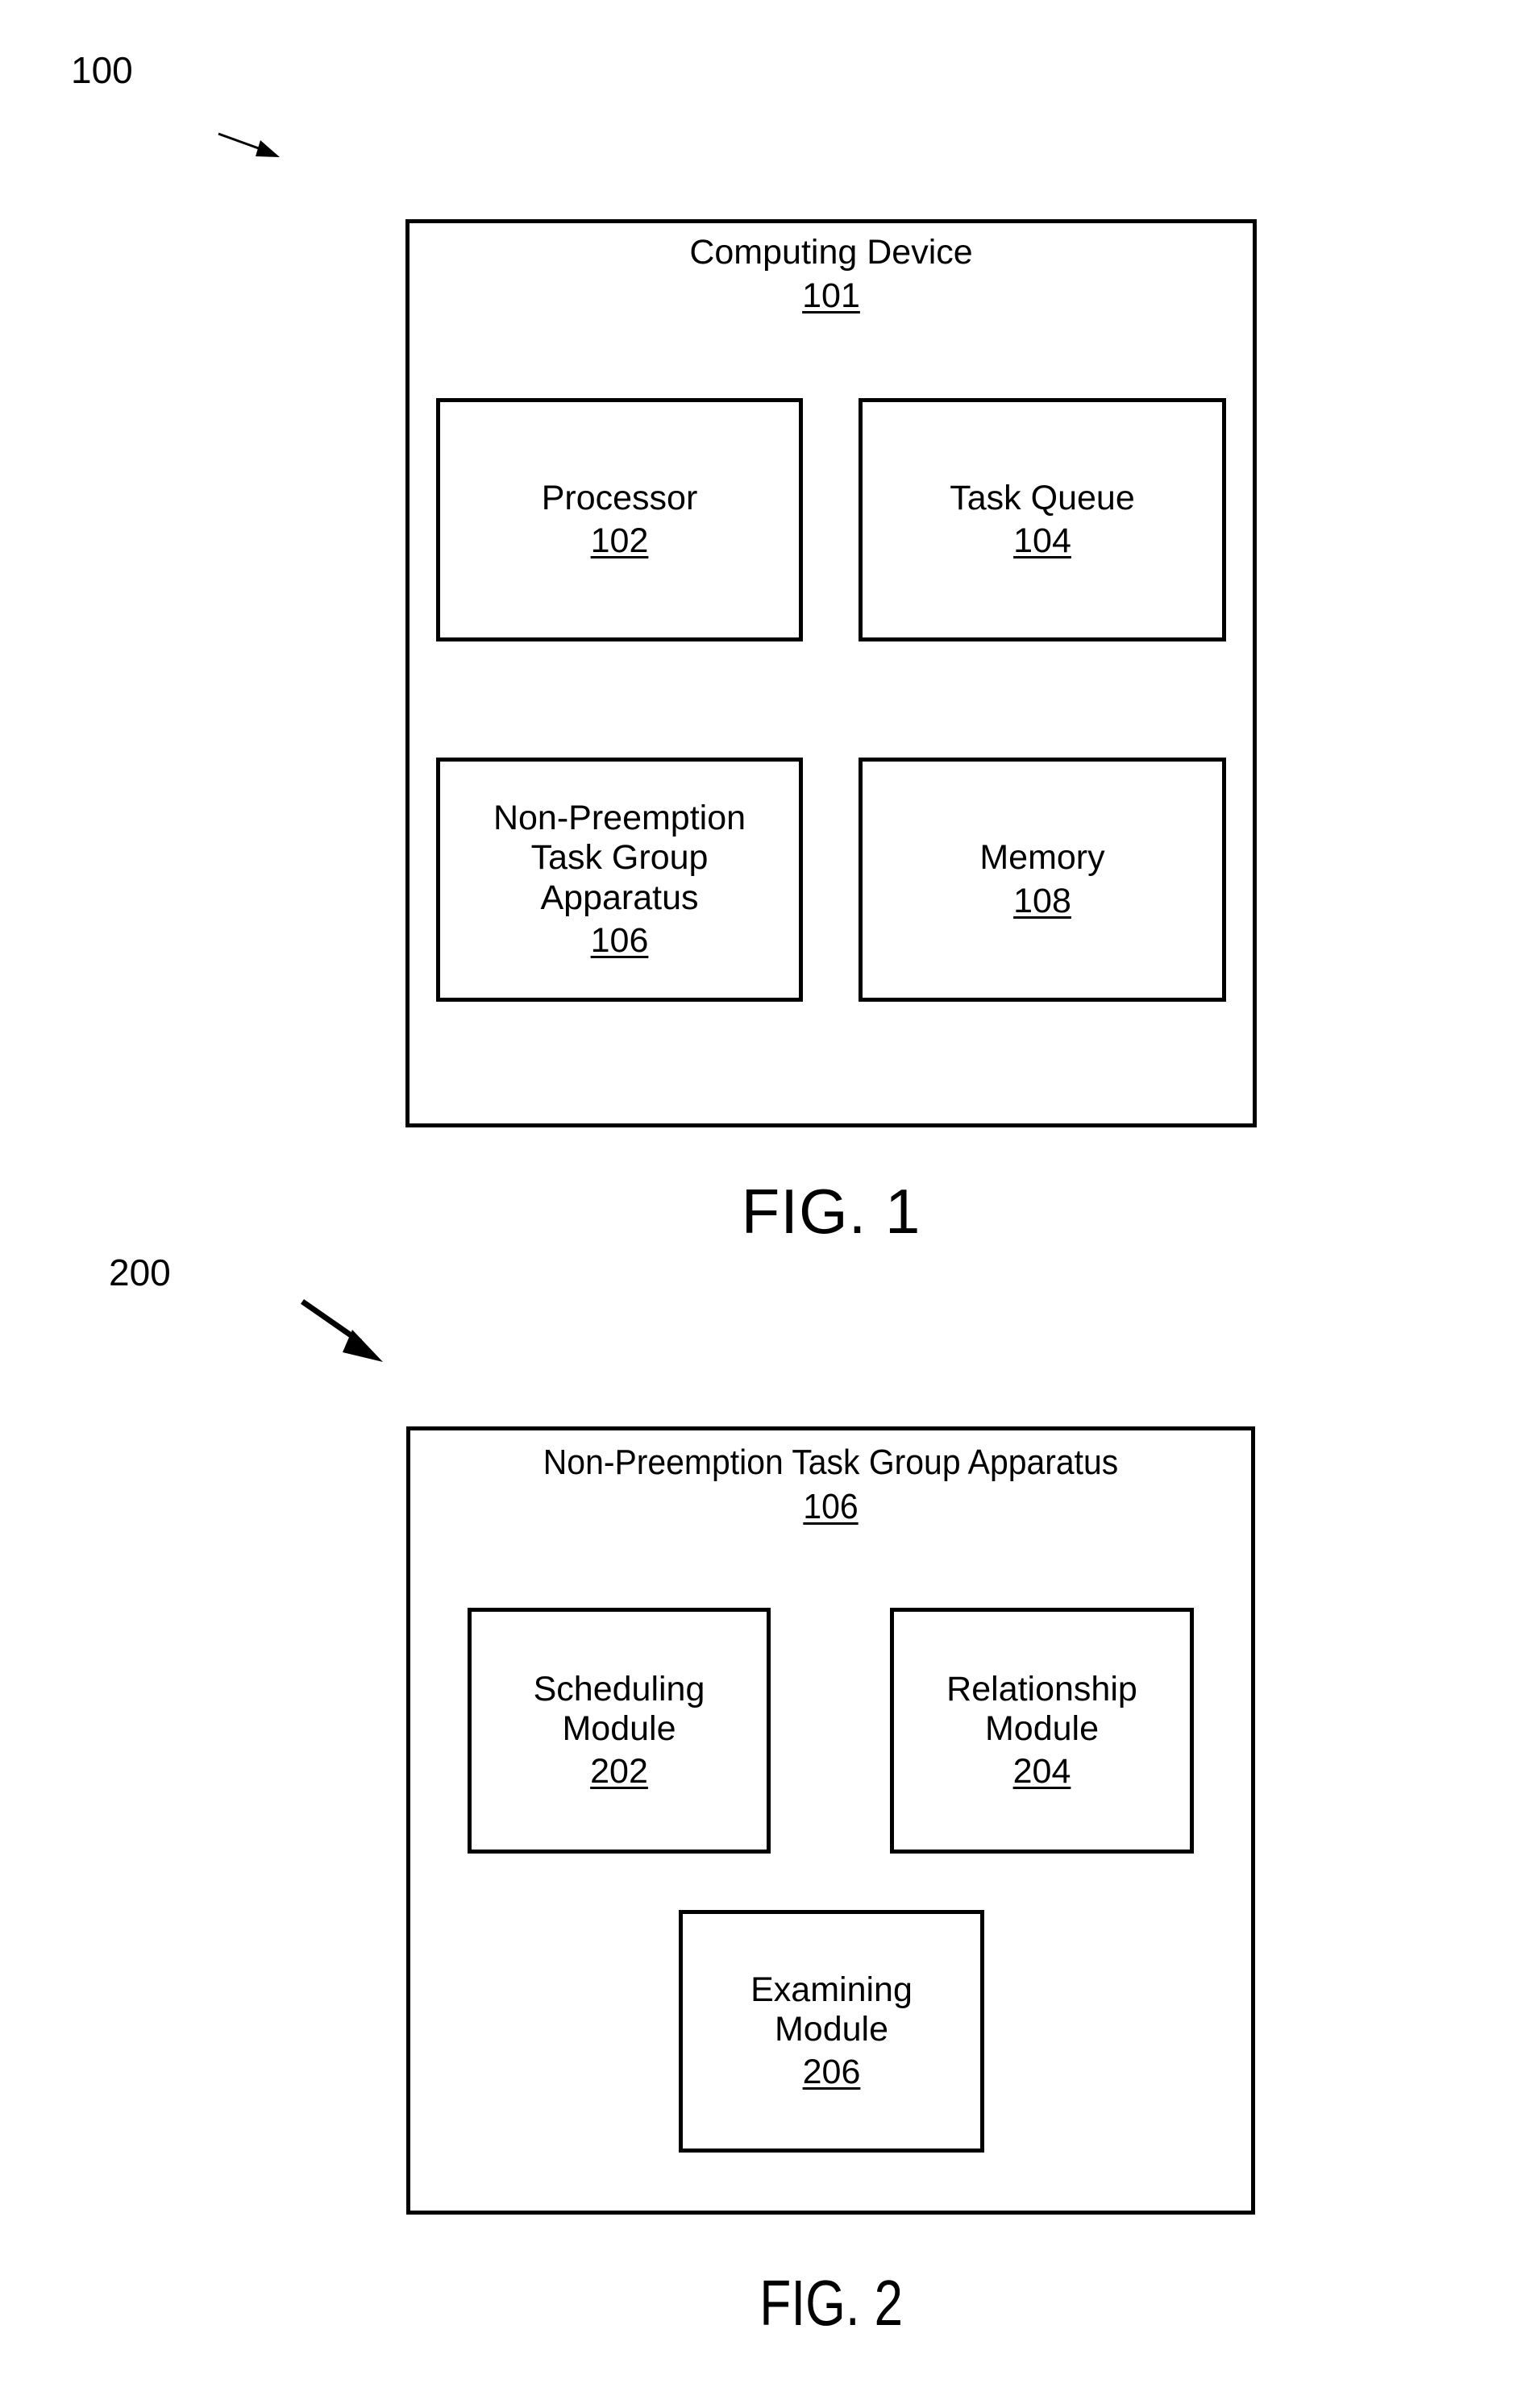 The image size is (1530, 2408). I want to click on non-preemption-task-group-apparatus-box: Non-Preemption Task Group Apparatus 106, so click(619, 880).